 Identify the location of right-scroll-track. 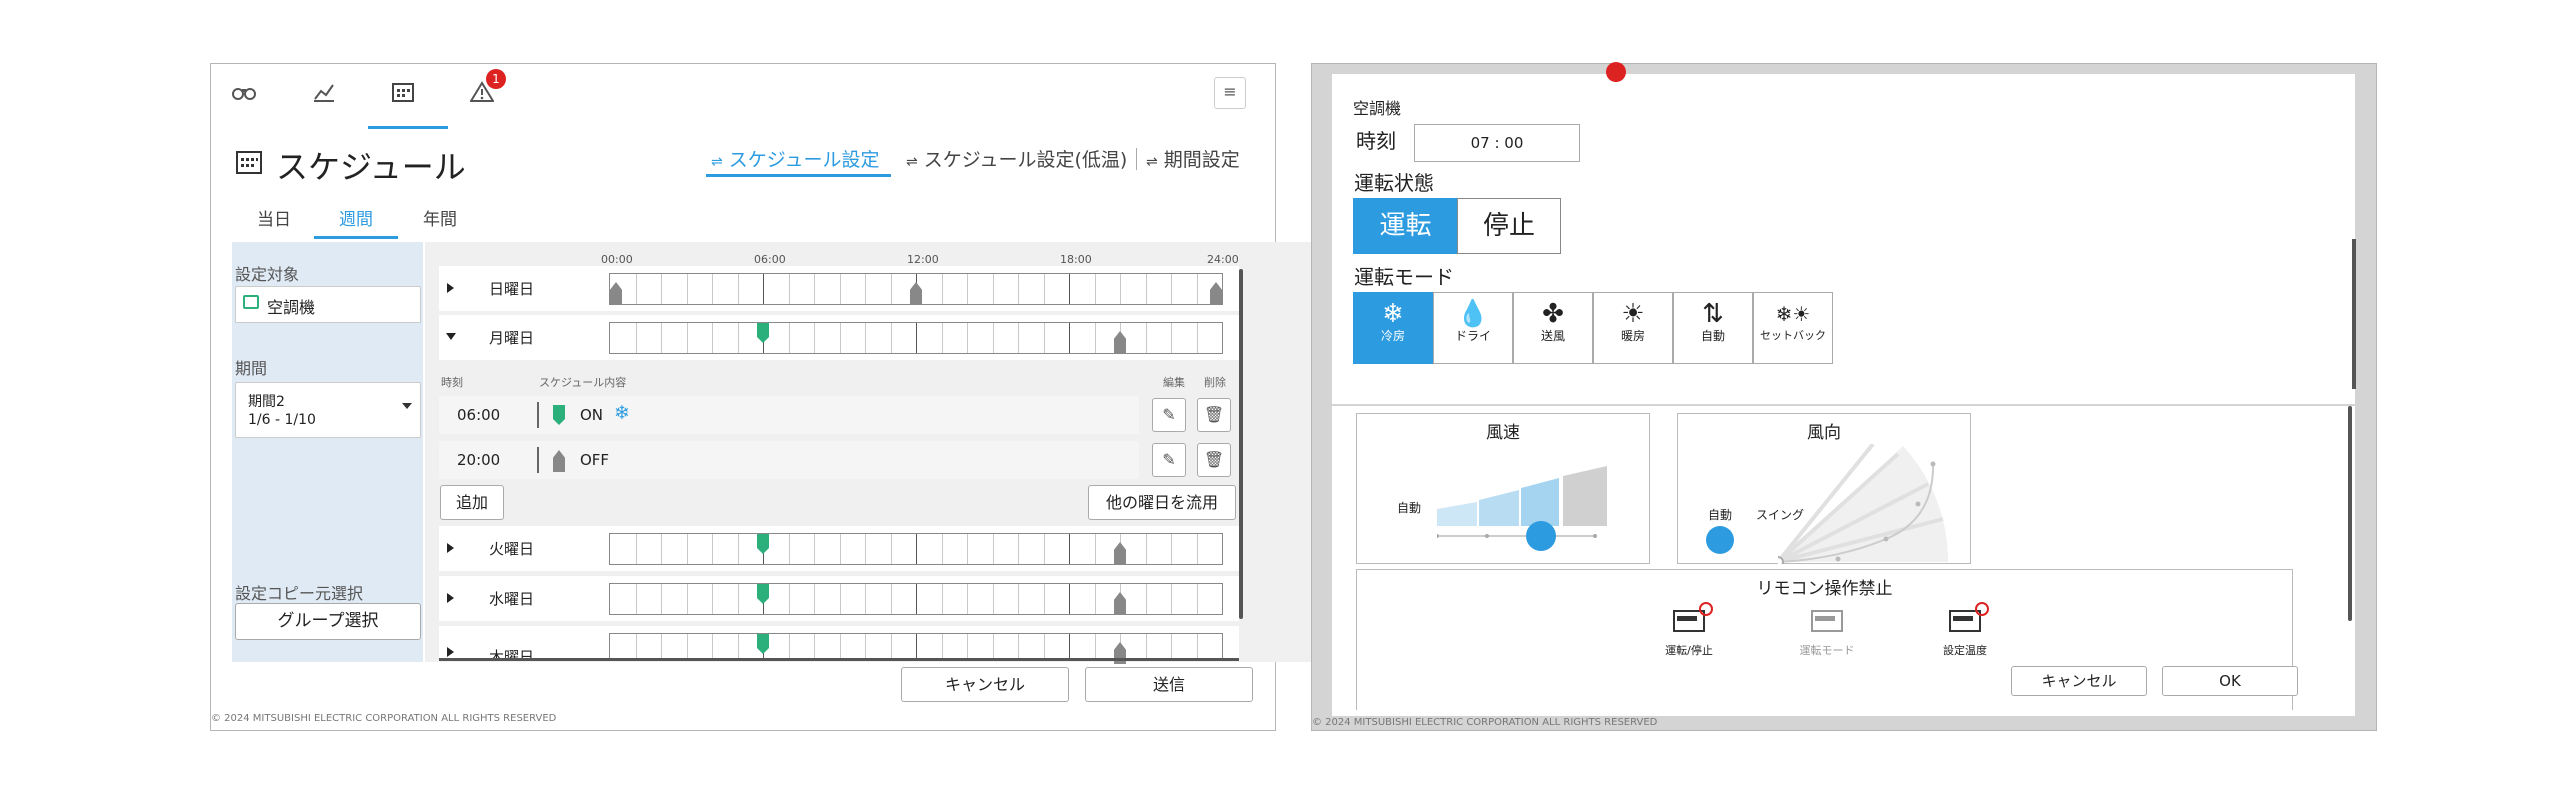
(2354, 314).